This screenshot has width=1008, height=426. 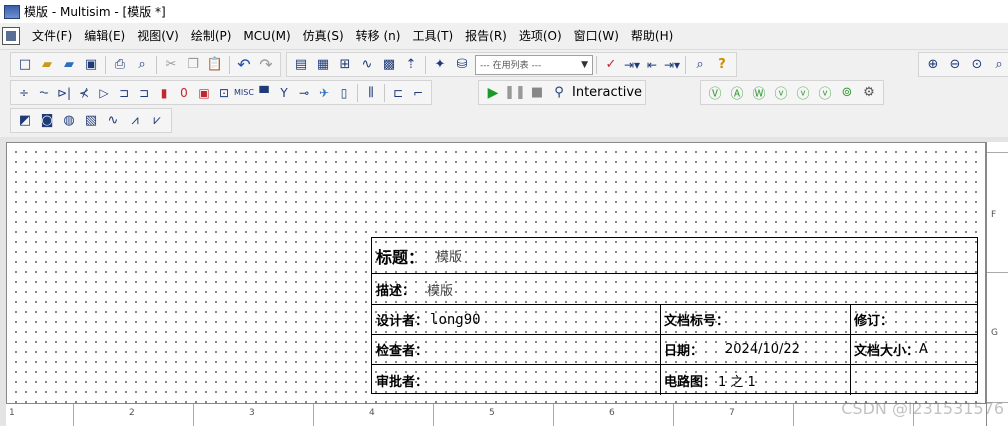 What do you see at coordinates (25, 65) in the screenshot?
I see `new-icon: □` at bounding box center [25, 65].